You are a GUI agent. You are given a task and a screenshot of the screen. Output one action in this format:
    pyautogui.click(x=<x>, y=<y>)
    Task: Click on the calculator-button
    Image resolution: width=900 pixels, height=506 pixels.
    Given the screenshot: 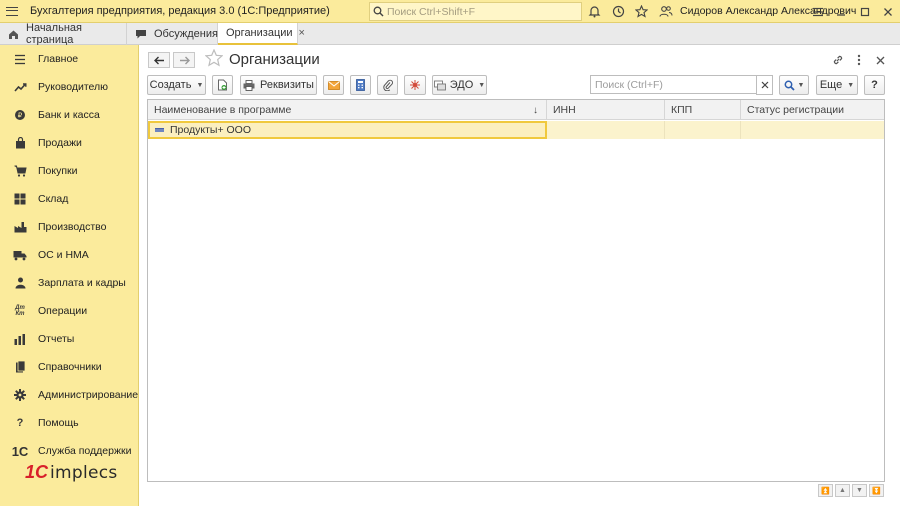 What is the action you would take?
    pyautogui.click(x=360, y=85)
    